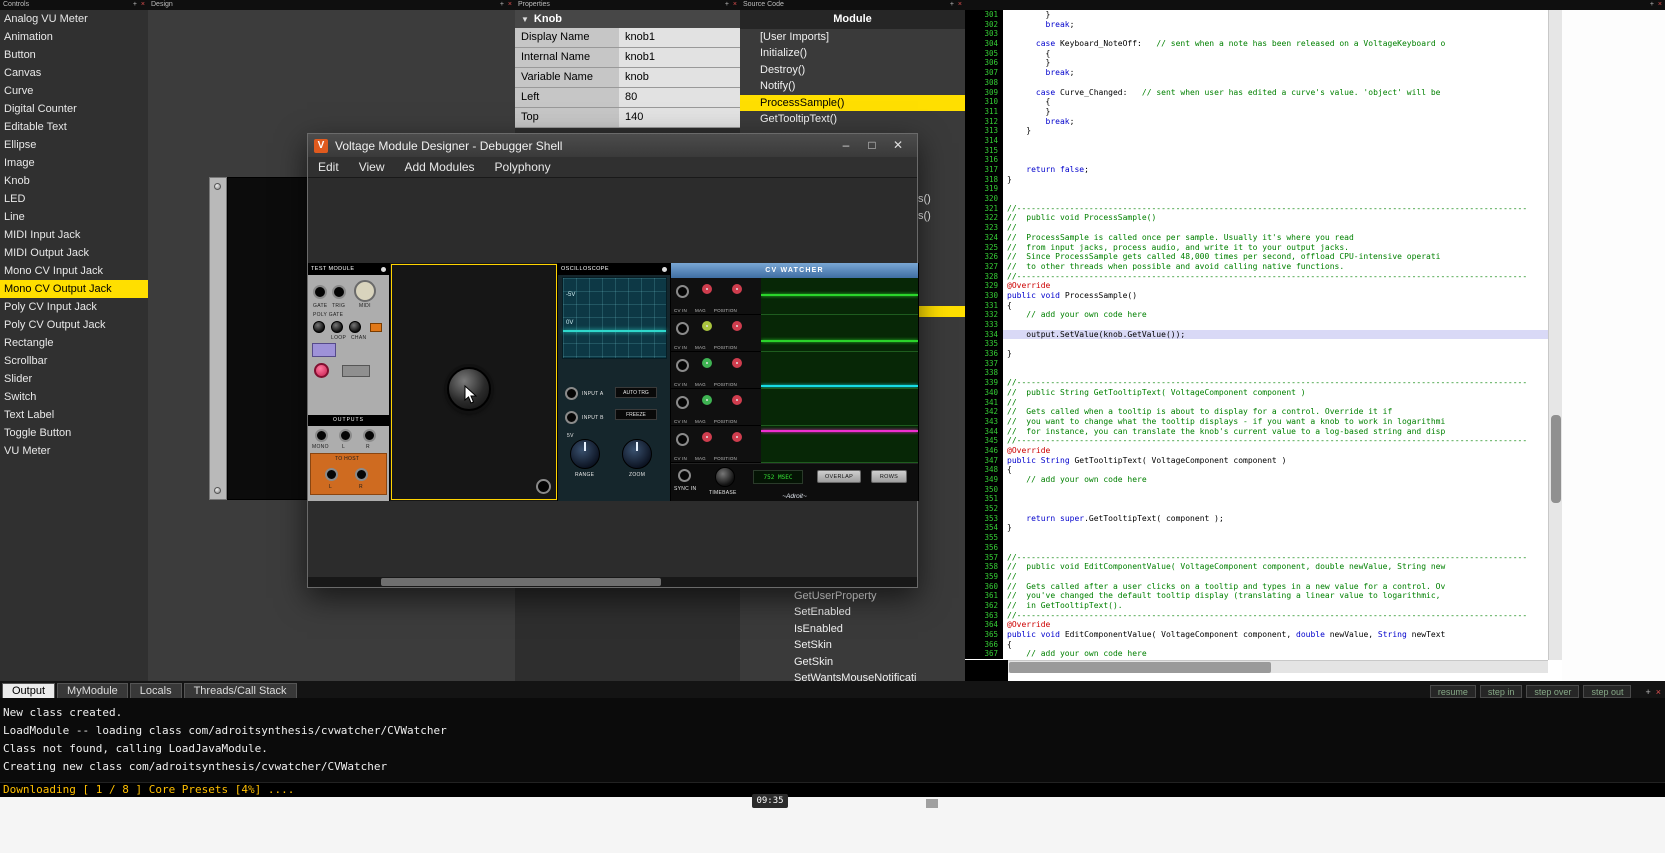 This screenshot has width=1665, height=853. What do you see at coordinates (1256, 528) in the screenshot?
I see `code-line-354: 354}` at bounding box center [1256, 528].